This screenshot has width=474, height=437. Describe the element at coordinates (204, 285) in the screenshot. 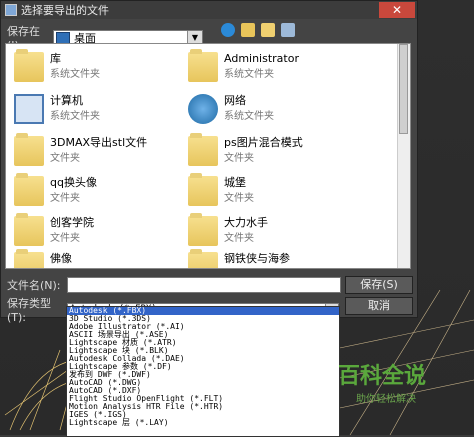

I see `filename-input` at that location.